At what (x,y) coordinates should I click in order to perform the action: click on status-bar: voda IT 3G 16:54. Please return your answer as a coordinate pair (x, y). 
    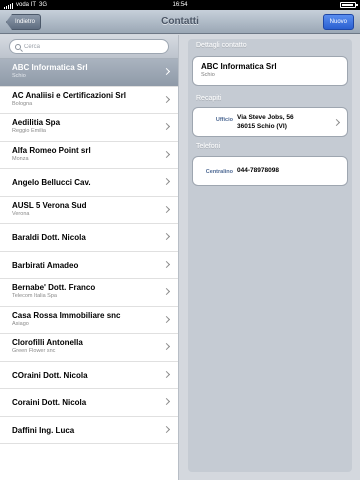
    Looking at the image, I should click on (180, 5).